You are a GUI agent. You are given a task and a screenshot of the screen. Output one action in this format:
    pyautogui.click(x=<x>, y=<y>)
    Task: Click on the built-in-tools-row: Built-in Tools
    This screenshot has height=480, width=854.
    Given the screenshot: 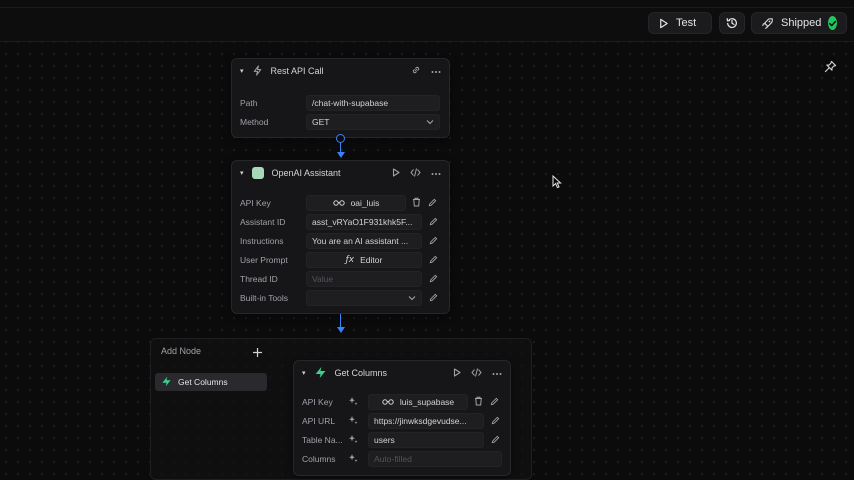 What is the action you would take?
    pyautogui.click(x=339, y=298)
    